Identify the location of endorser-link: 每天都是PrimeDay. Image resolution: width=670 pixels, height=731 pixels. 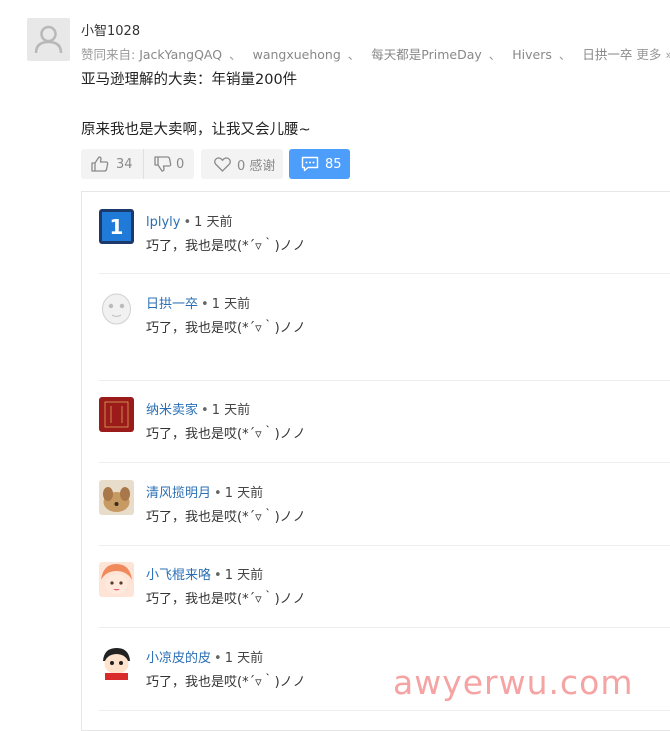
(426, 54).